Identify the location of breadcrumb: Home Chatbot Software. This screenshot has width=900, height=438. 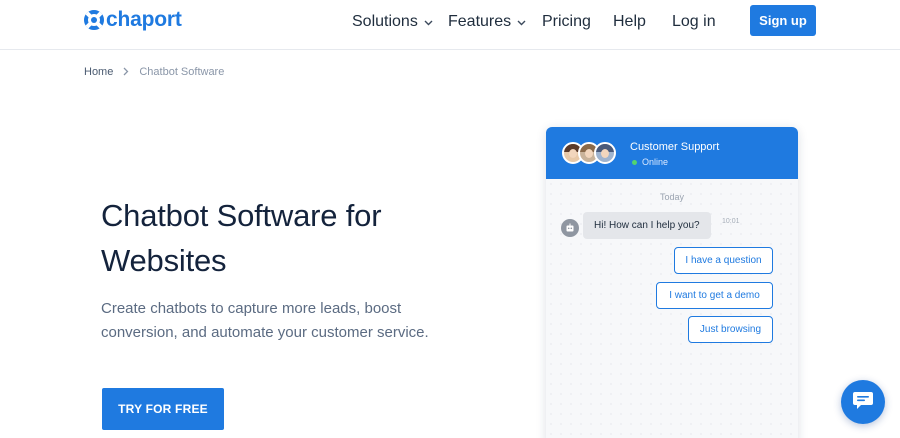
(154, 72).